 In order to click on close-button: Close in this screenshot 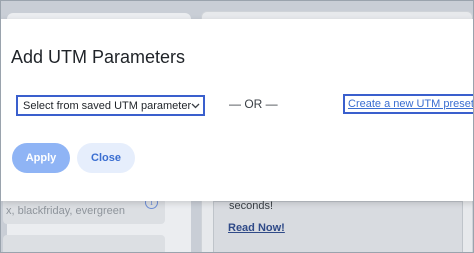, I will do `click(106, 158)`.